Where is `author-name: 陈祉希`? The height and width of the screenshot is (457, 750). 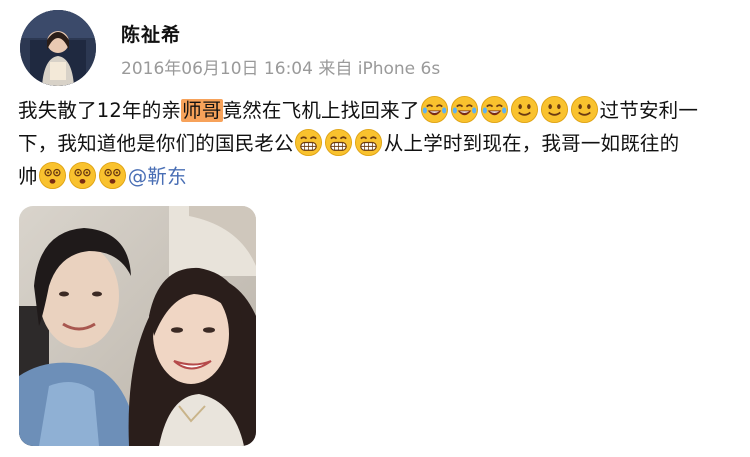 author-name: 陈祉希 is located at coordinates (151, 33).